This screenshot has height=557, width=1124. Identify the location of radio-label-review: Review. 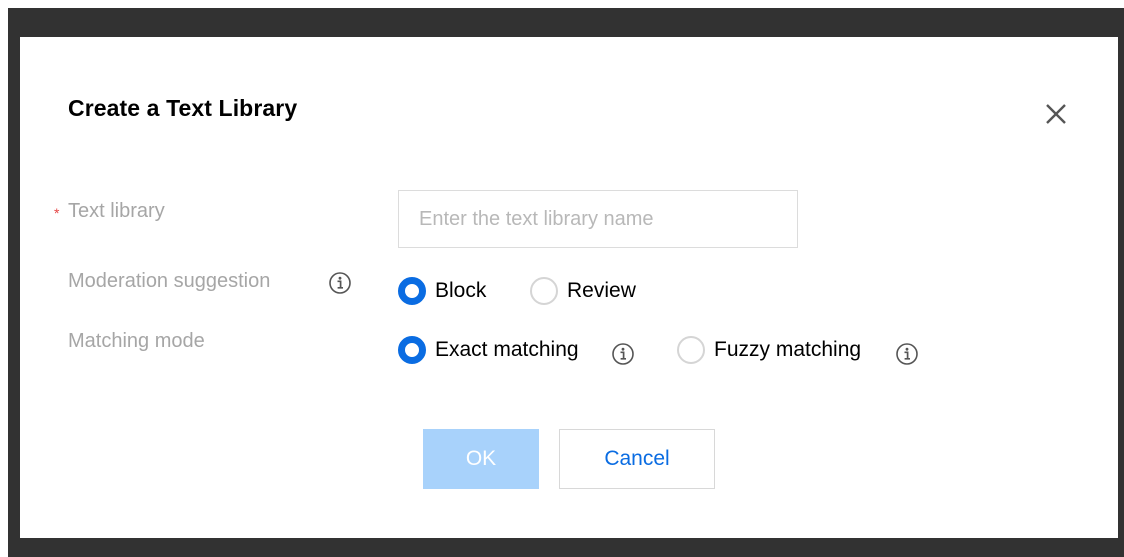
(601, 290).